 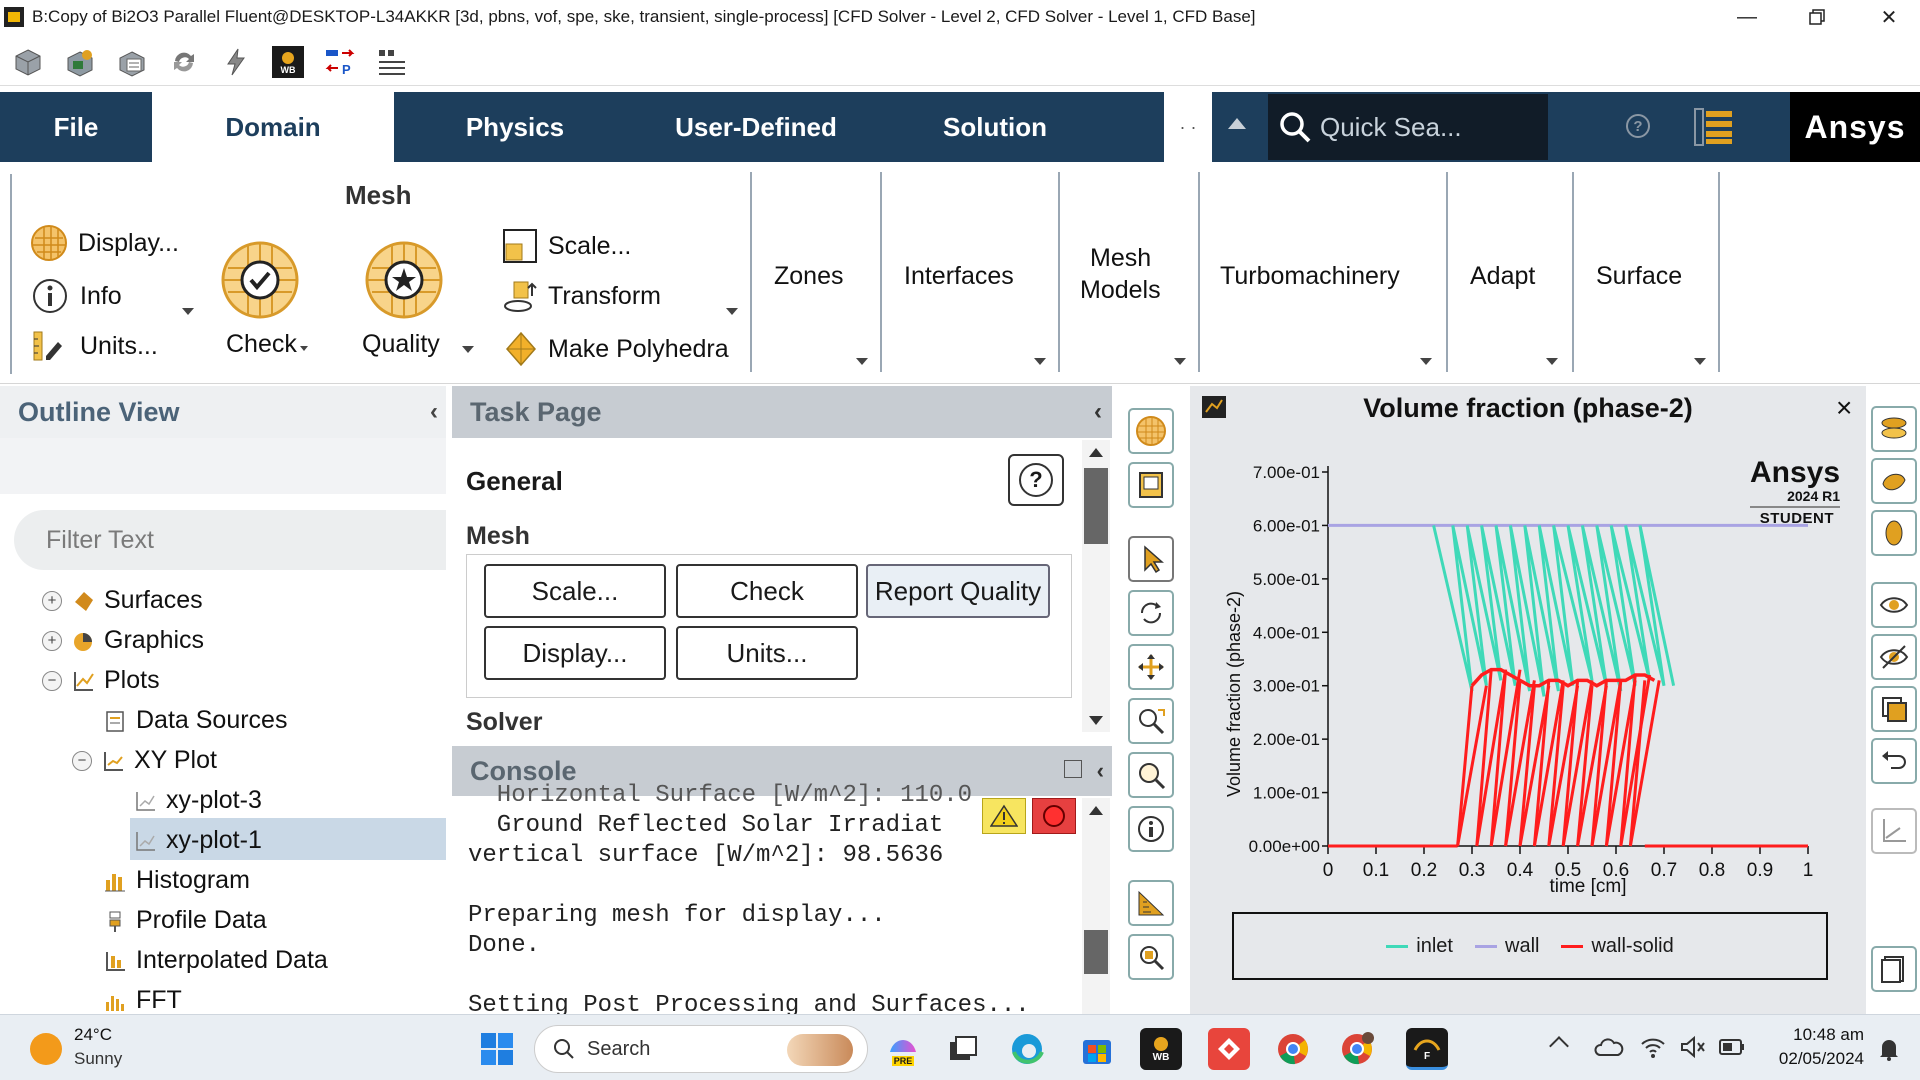 What do you see at coordinates (1180, 361) in the screenshot?
I see `mesh-models-dropdown-icon` at bounding box center [1180, 361].